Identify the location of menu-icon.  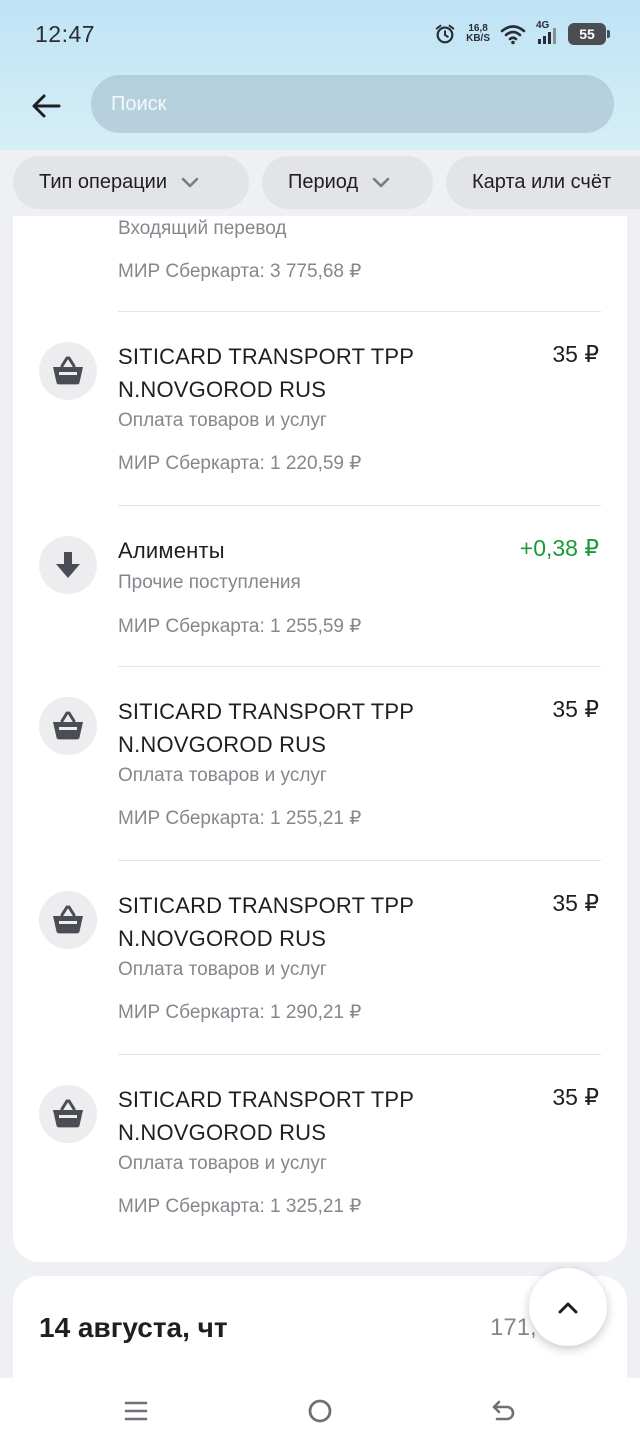
(136, 1411).